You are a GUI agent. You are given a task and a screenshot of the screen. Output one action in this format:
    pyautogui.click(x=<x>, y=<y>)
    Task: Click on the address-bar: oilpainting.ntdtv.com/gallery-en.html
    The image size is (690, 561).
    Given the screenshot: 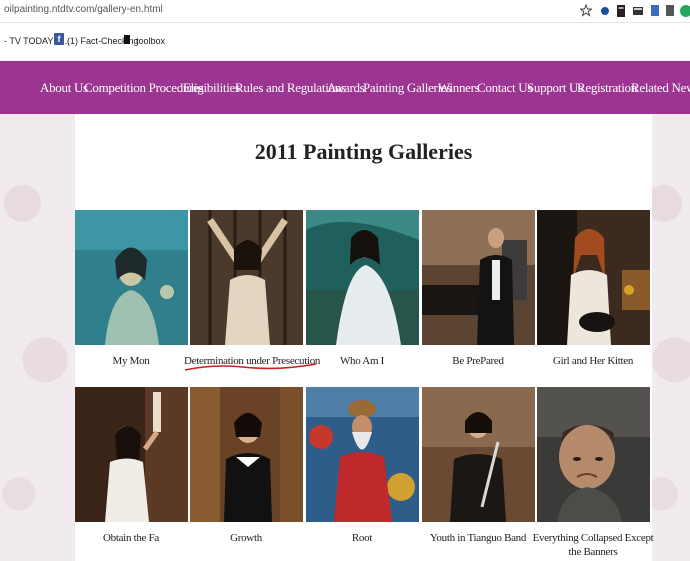 What is the action you would take?
    pyautogui.click(x=345, y=11)
    